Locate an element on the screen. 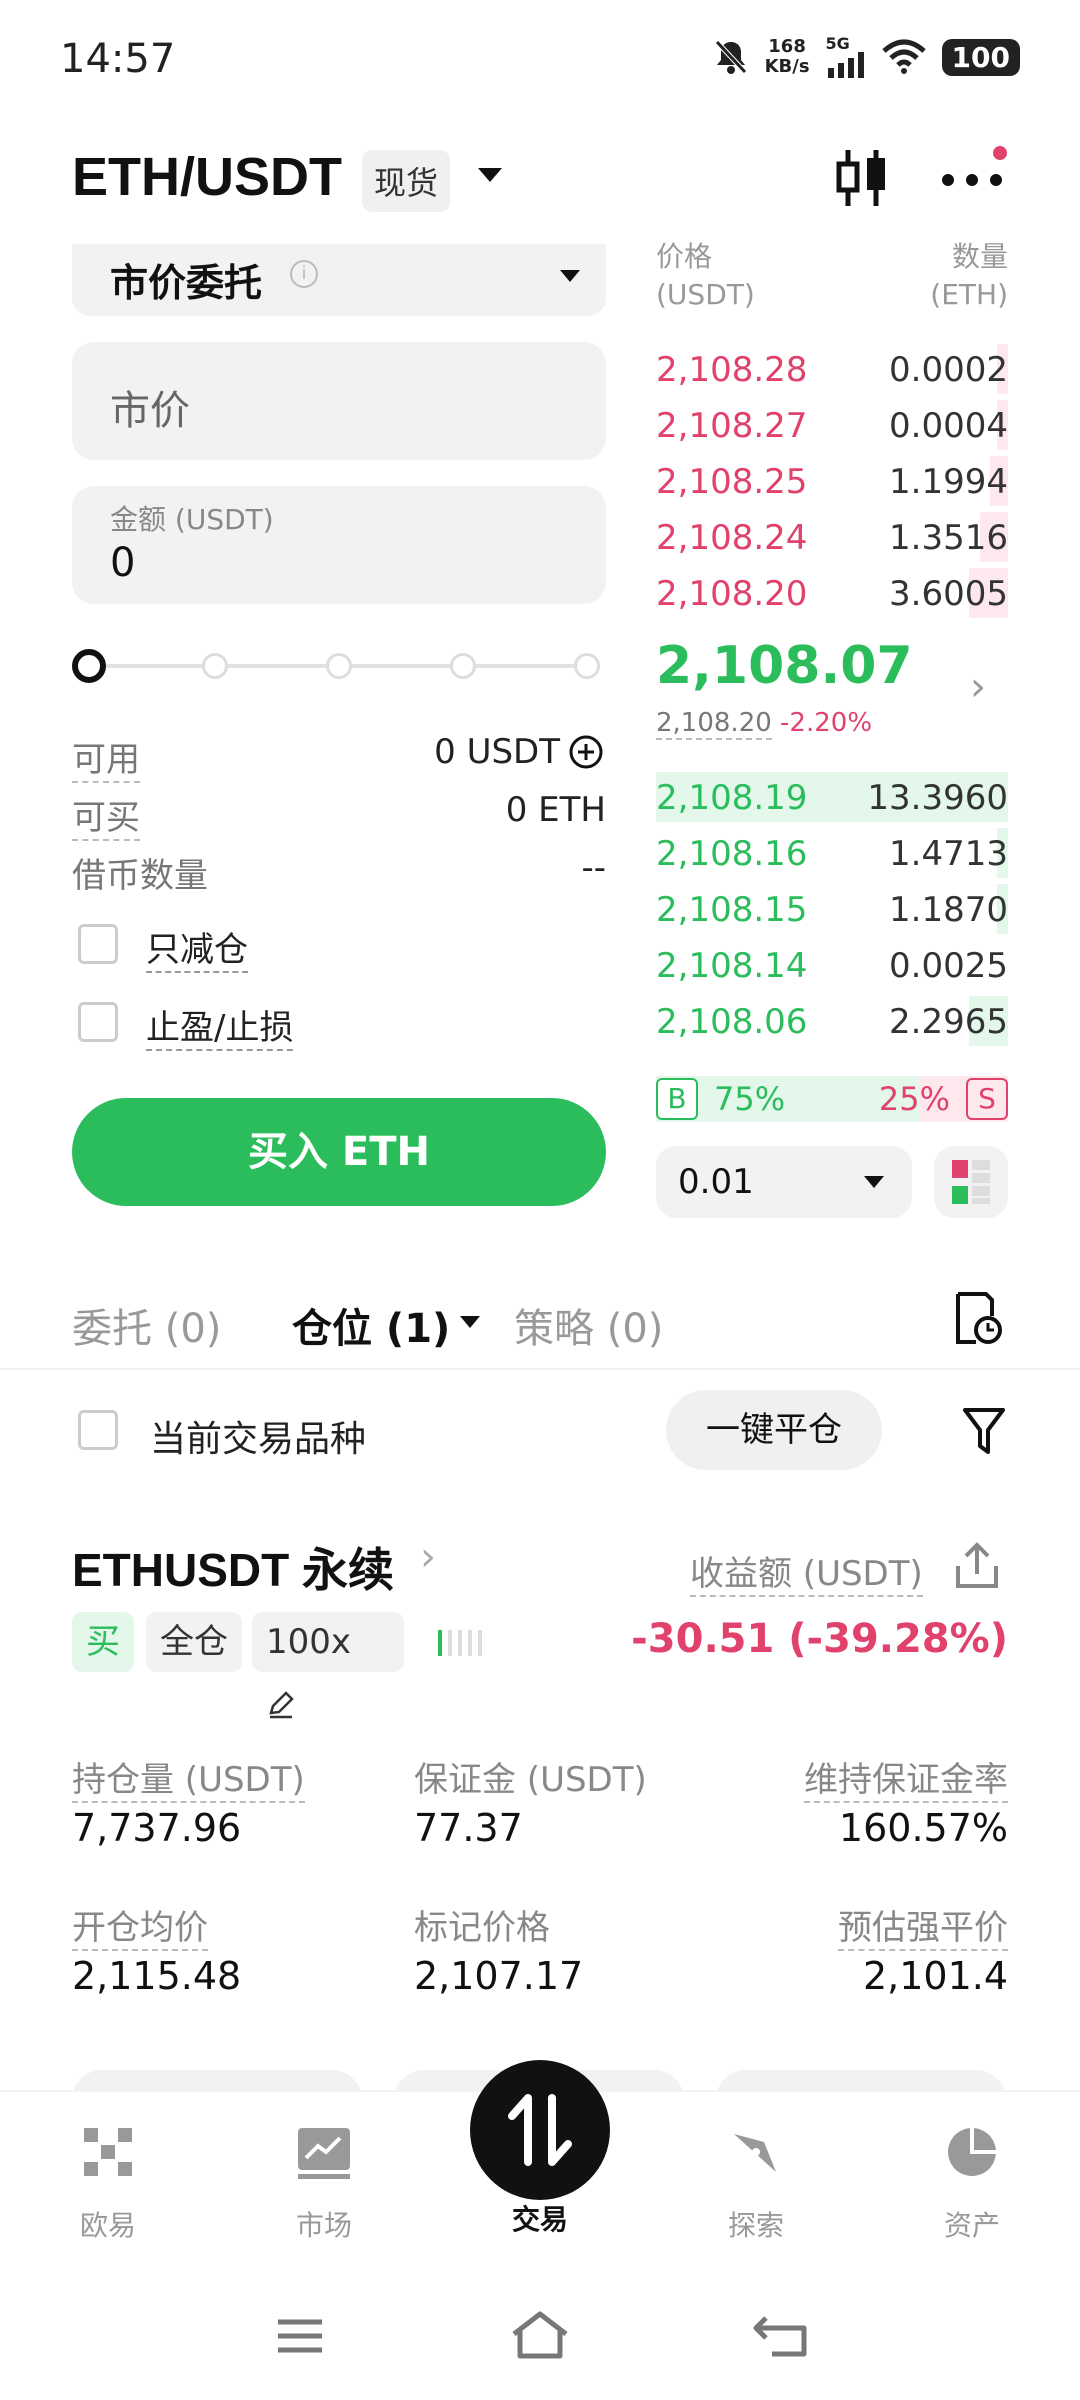 The width and height of the screenshot is (1080, 2400). compass-icon is located at coordinates (755, 2153).